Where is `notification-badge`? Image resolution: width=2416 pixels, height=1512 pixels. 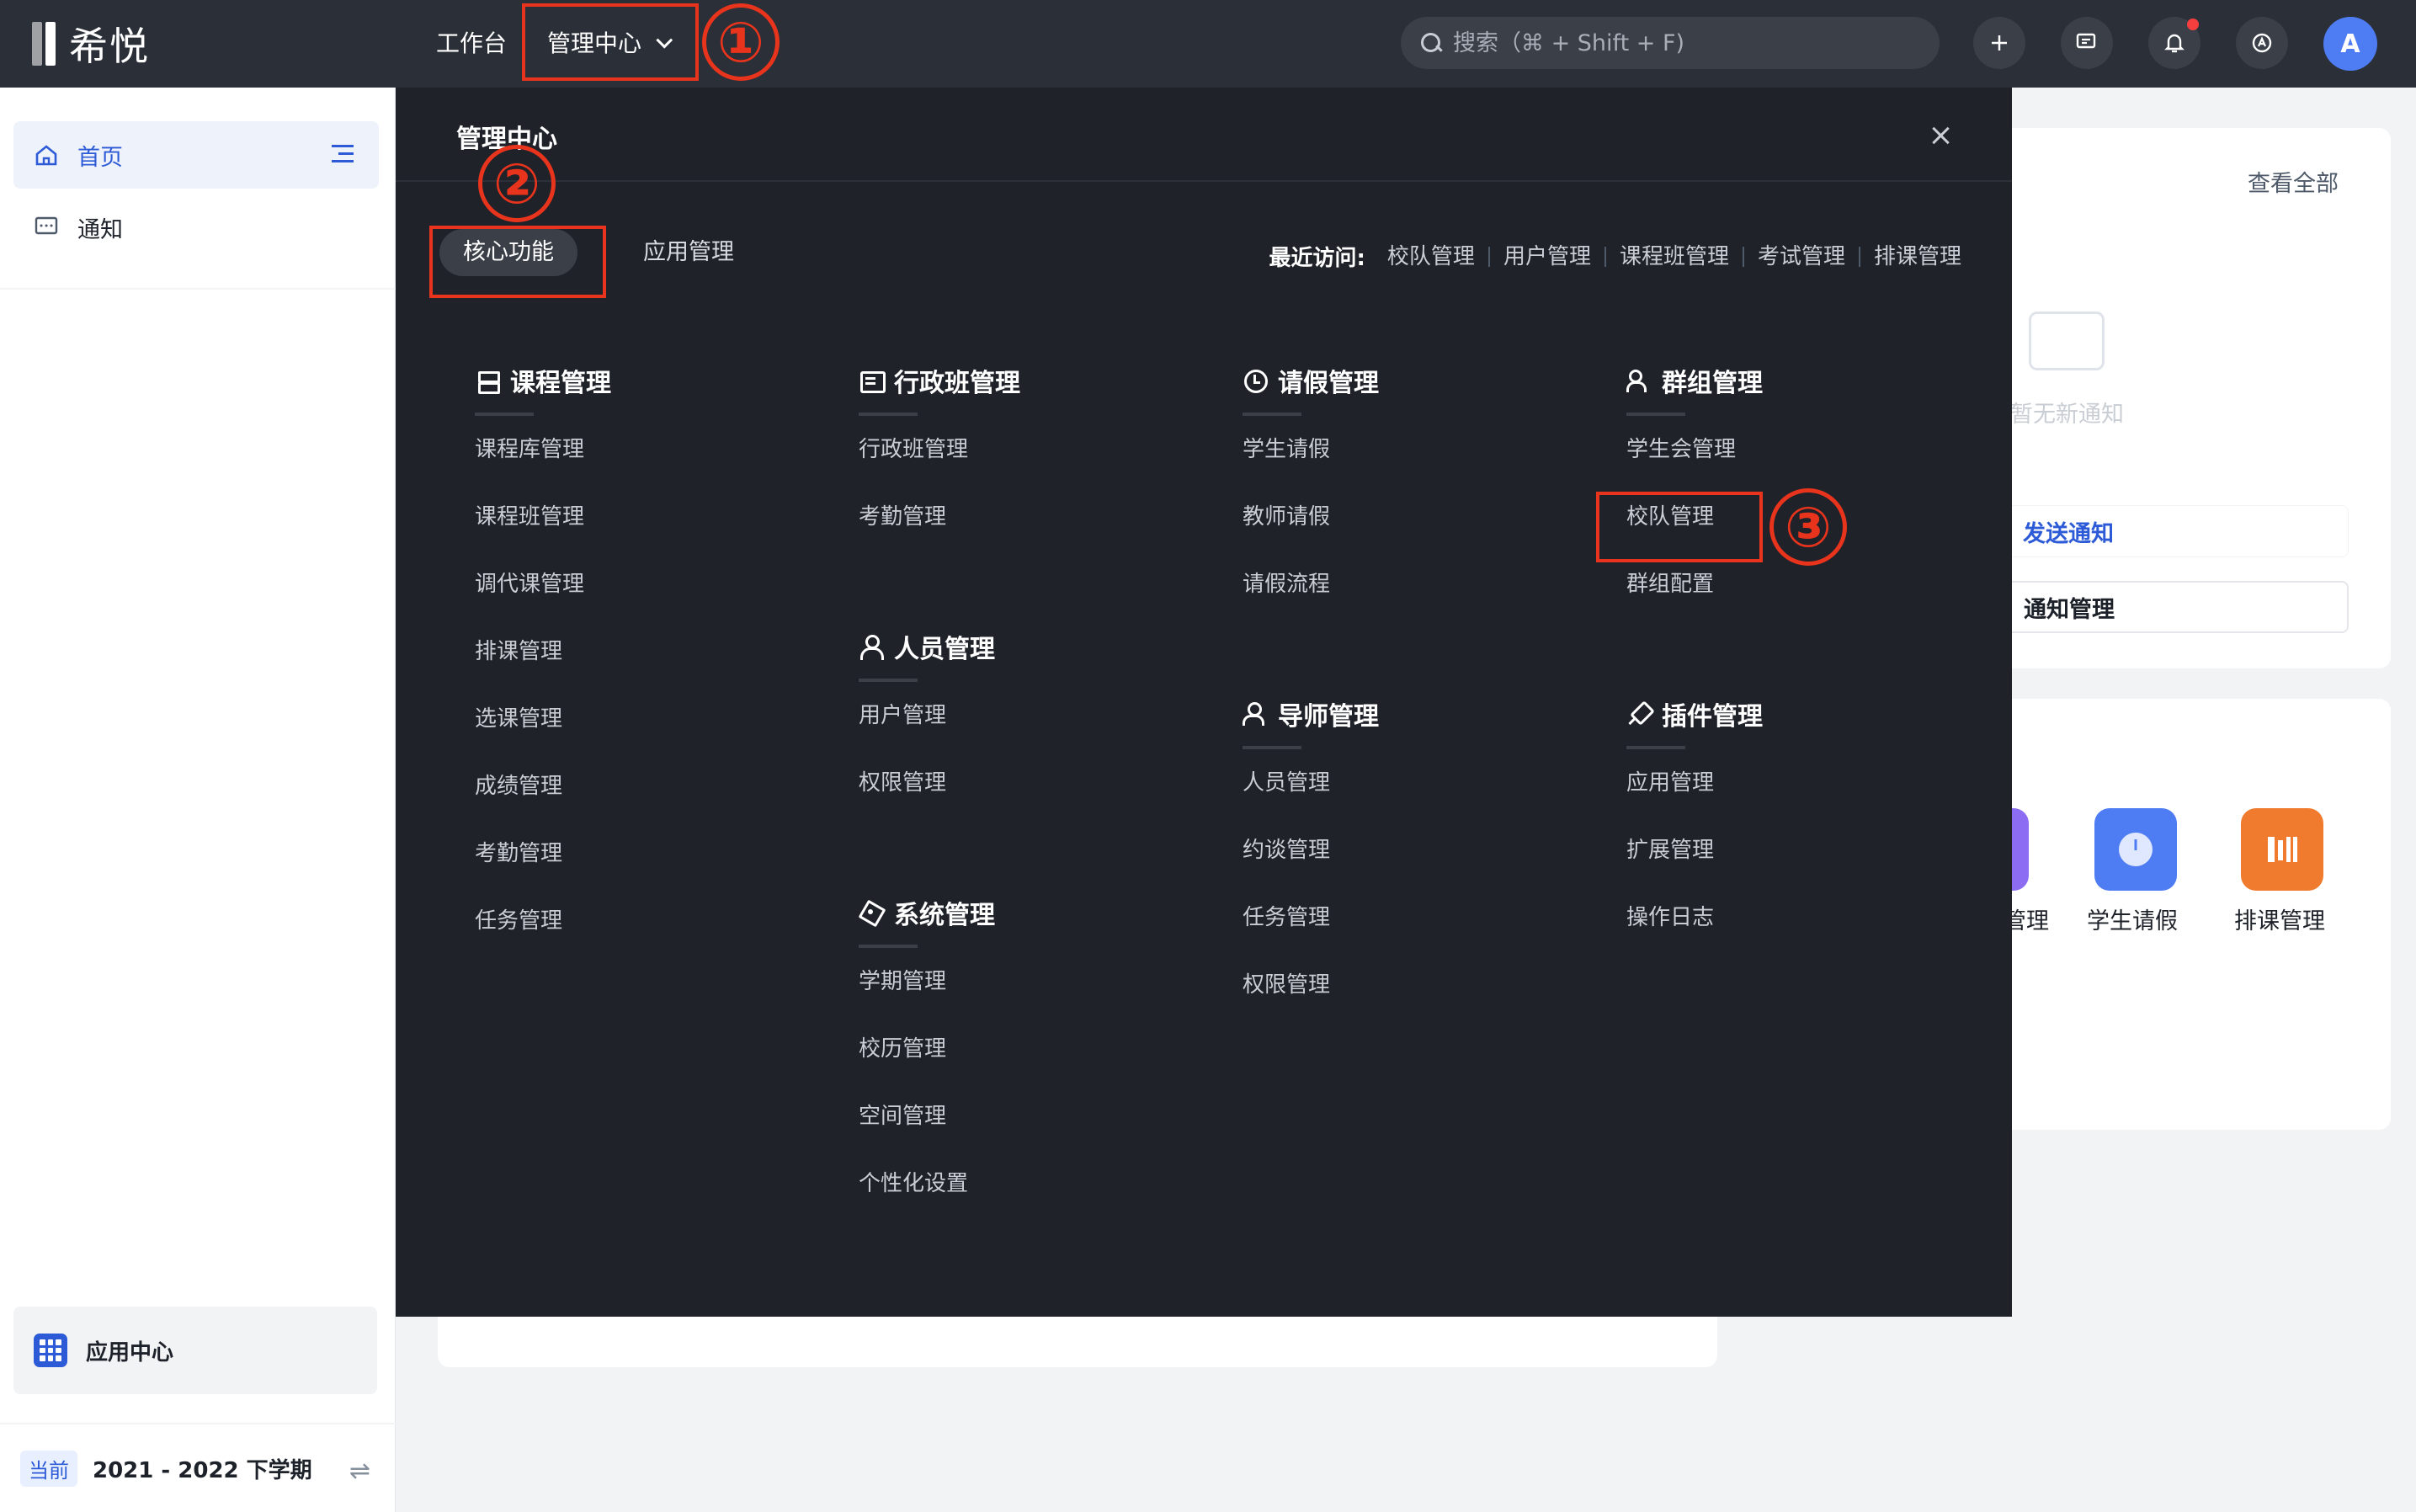
notification-badge is located at coordinates (2193, 25).